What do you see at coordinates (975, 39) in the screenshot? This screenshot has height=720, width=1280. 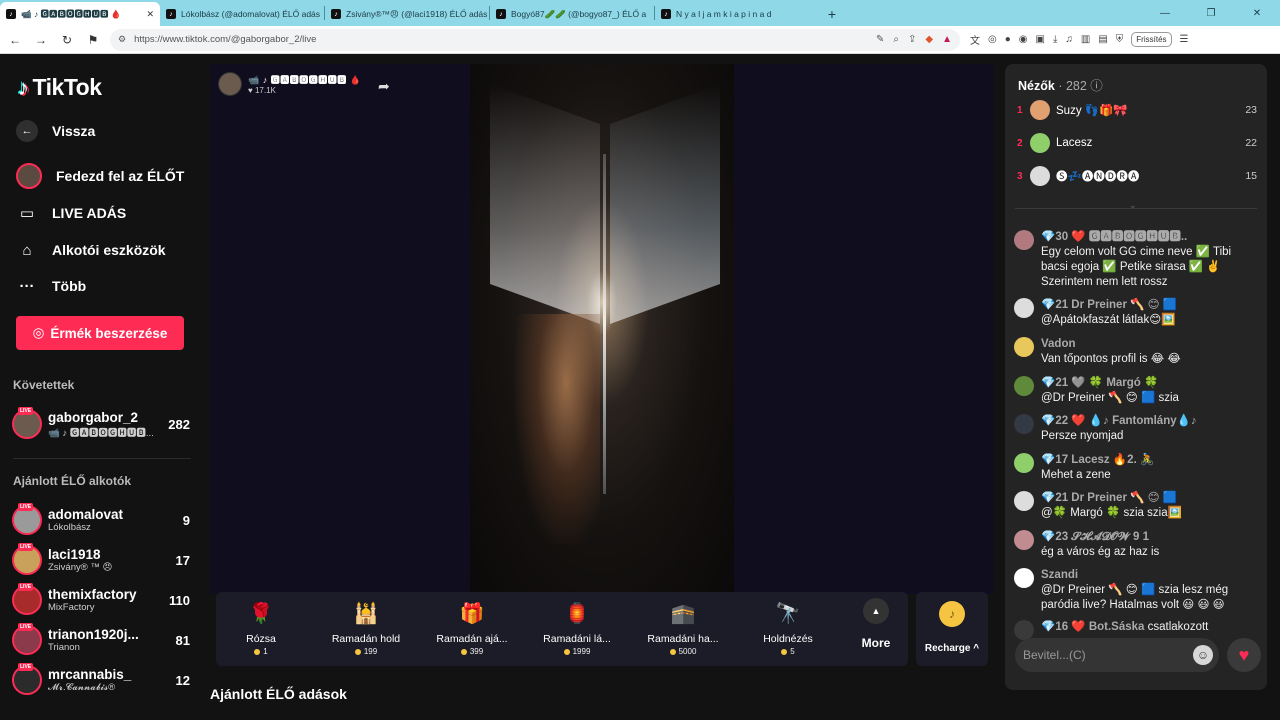 I see `translate-icon: 文` at bounding box center [975, 39].